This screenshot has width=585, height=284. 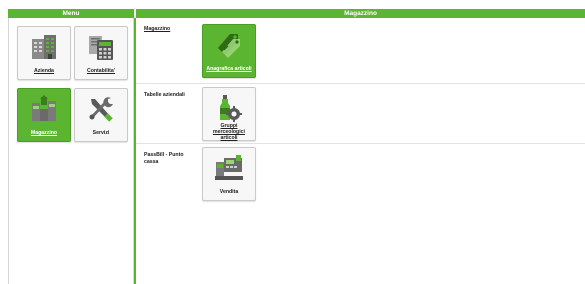 What do you see at coordinates (229, 69) in the screenshot?
I see `tile-label: Anagrafica articoli` at bounding box center [229, 69].